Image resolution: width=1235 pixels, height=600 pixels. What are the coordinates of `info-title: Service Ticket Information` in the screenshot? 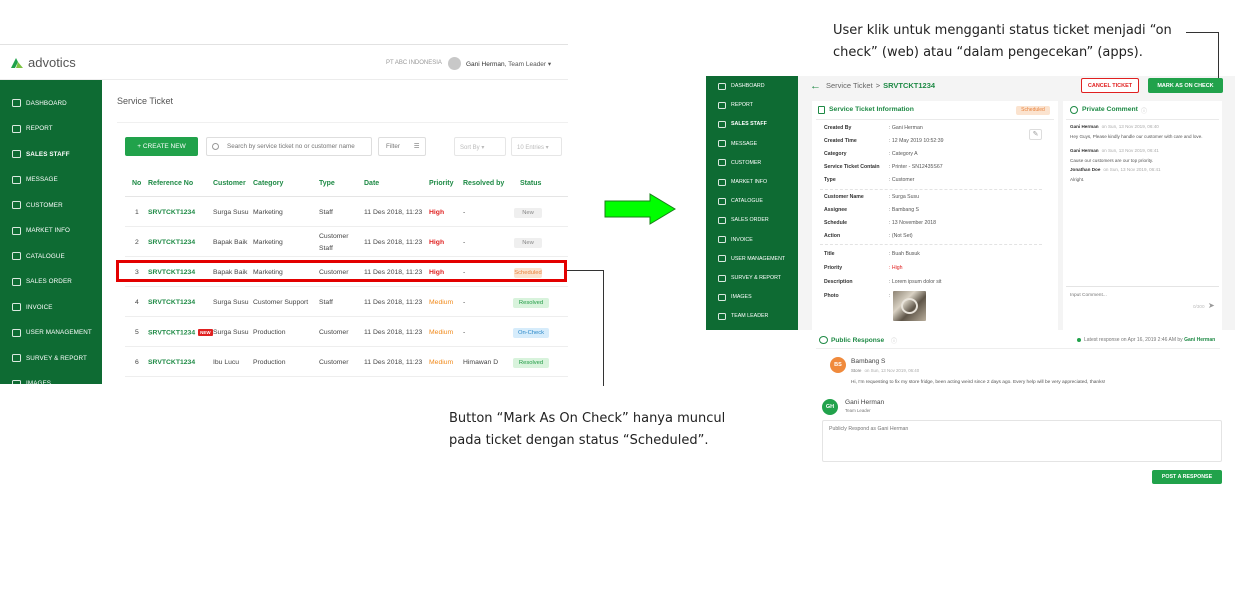 It's located at (871, 109).